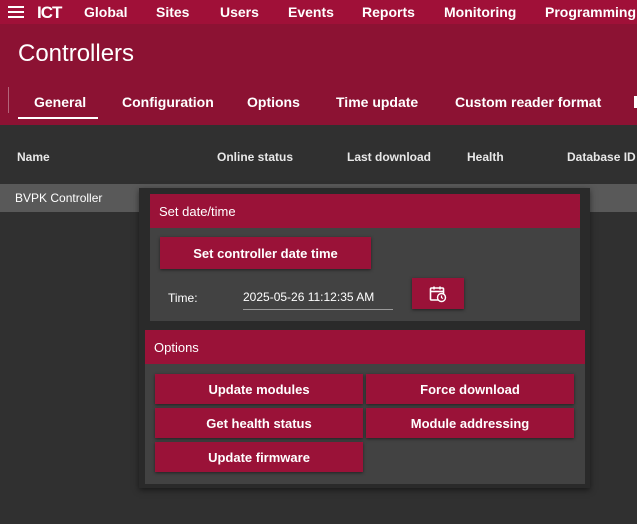 This screenshot has height=524, width=637. I want to click on date-picker-button, so click(438, 293).